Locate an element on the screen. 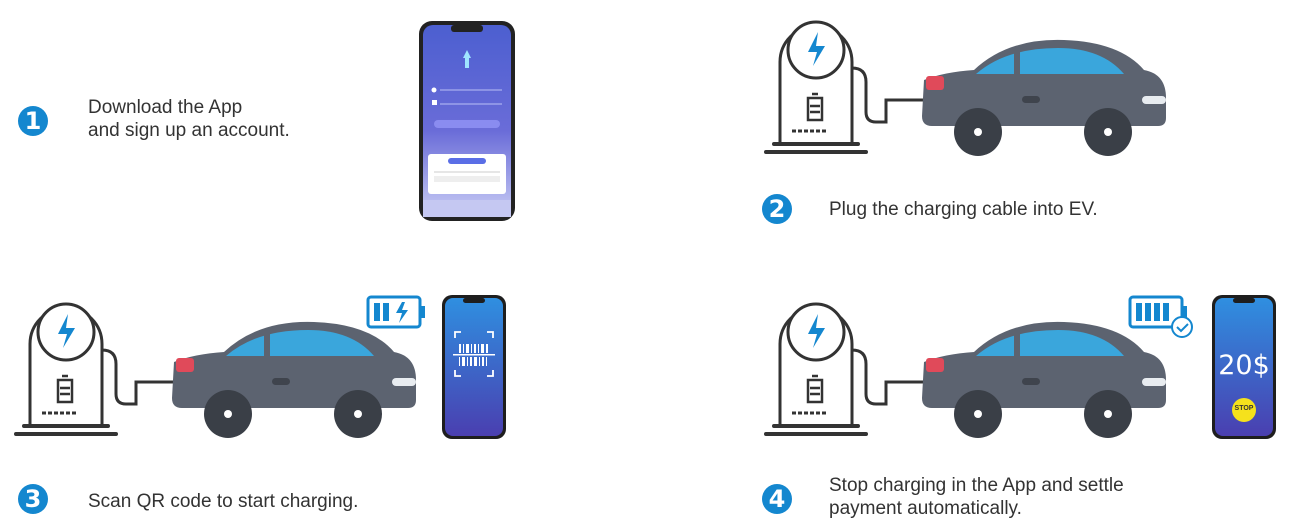 The height and width of the screenshot is (529, 1308). phone-scan-qr is located at coordinates (474, 367).